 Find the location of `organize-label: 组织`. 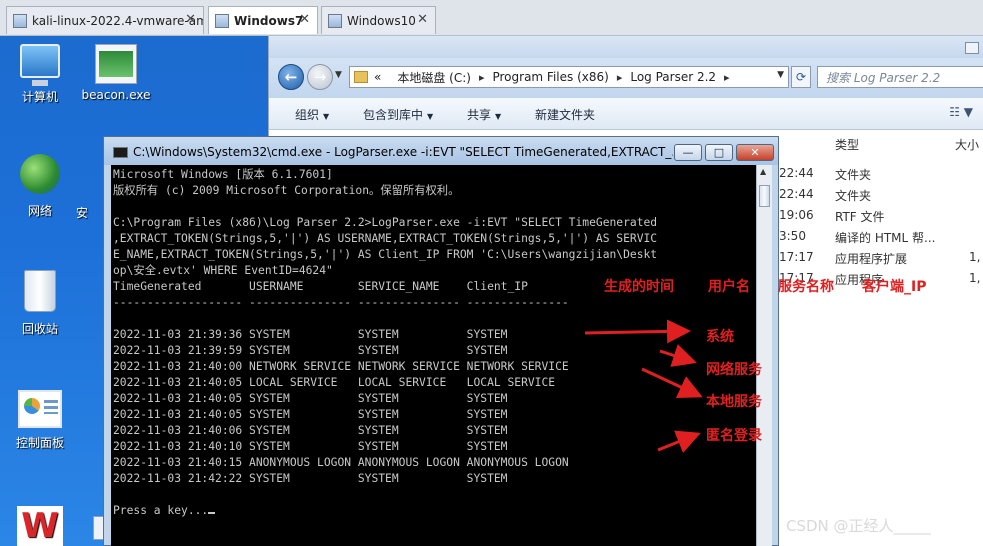

organize-label: 组织 is located at coordinates (307, 115).